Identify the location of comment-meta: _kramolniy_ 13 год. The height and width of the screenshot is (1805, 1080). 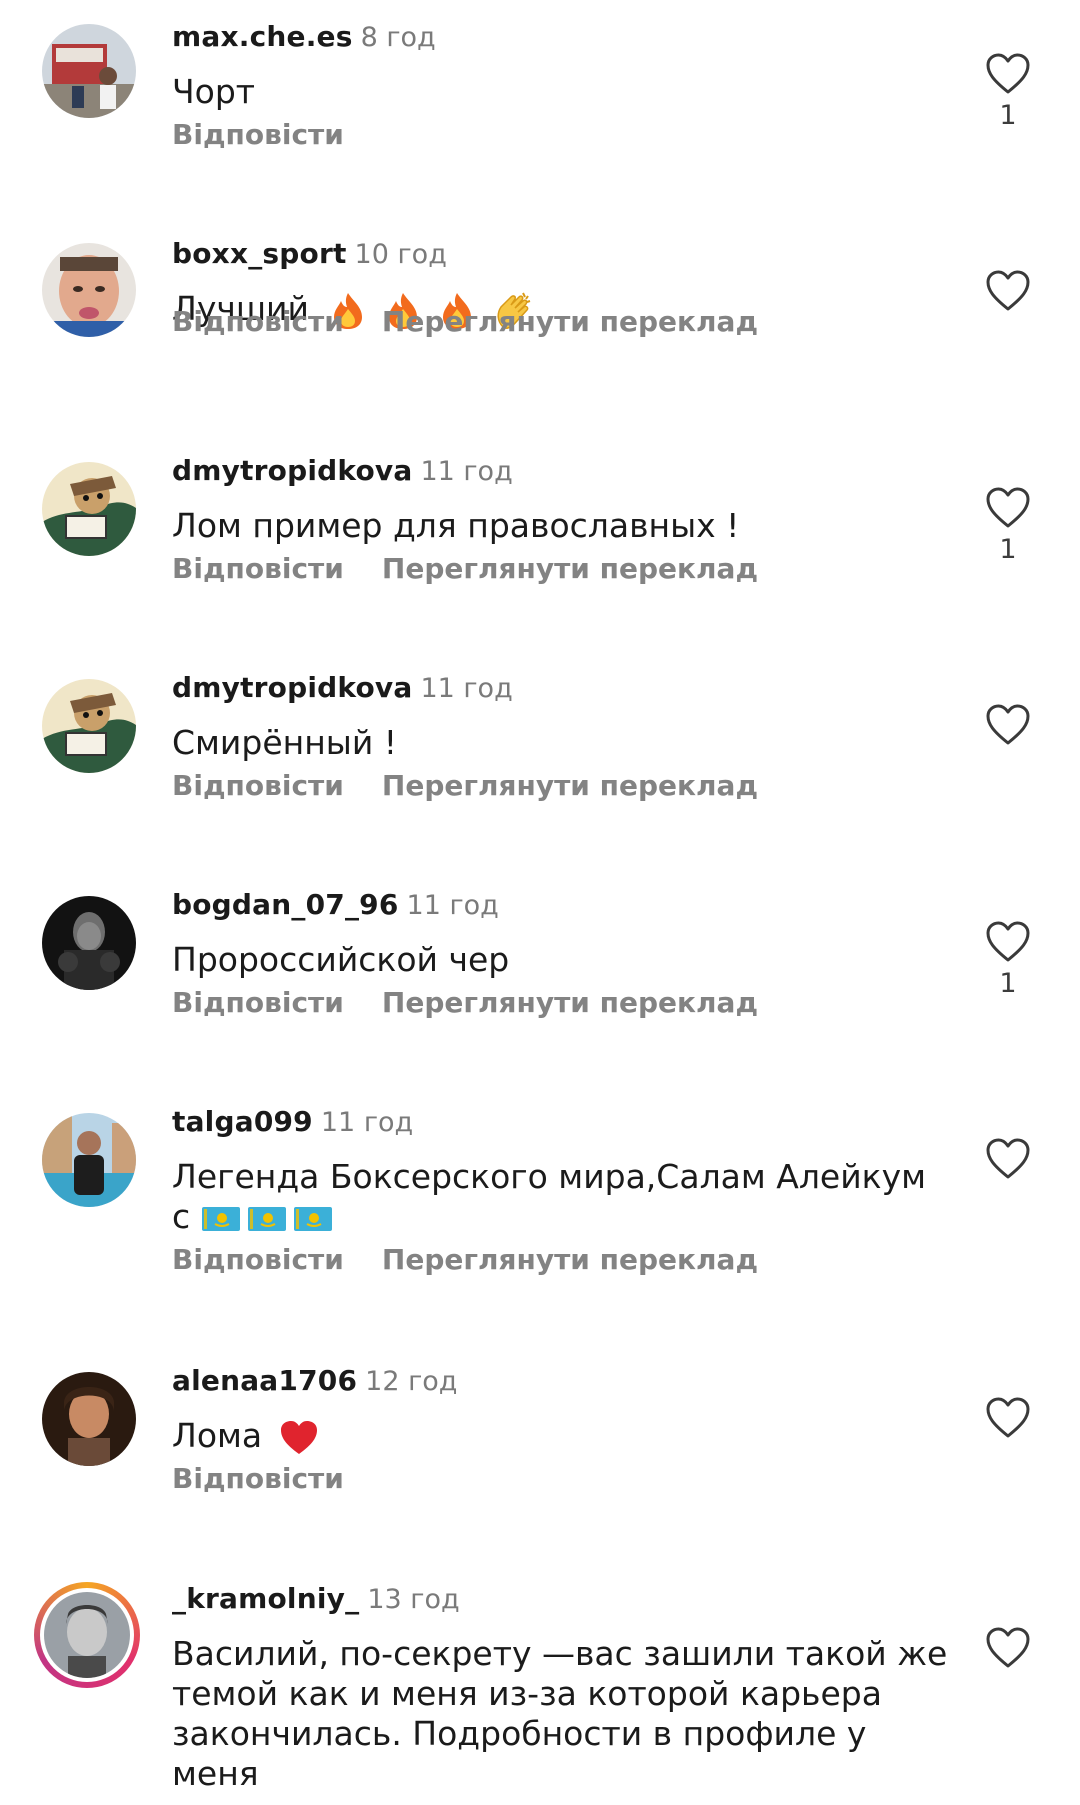
(316, 1602).